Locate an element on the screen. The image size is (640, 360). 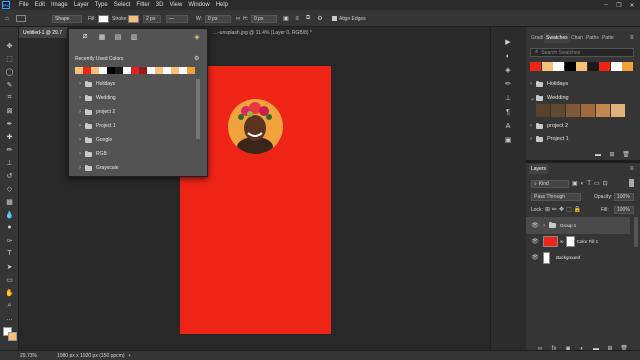
menu-layer: Layer is located at coordinates (81, 5).